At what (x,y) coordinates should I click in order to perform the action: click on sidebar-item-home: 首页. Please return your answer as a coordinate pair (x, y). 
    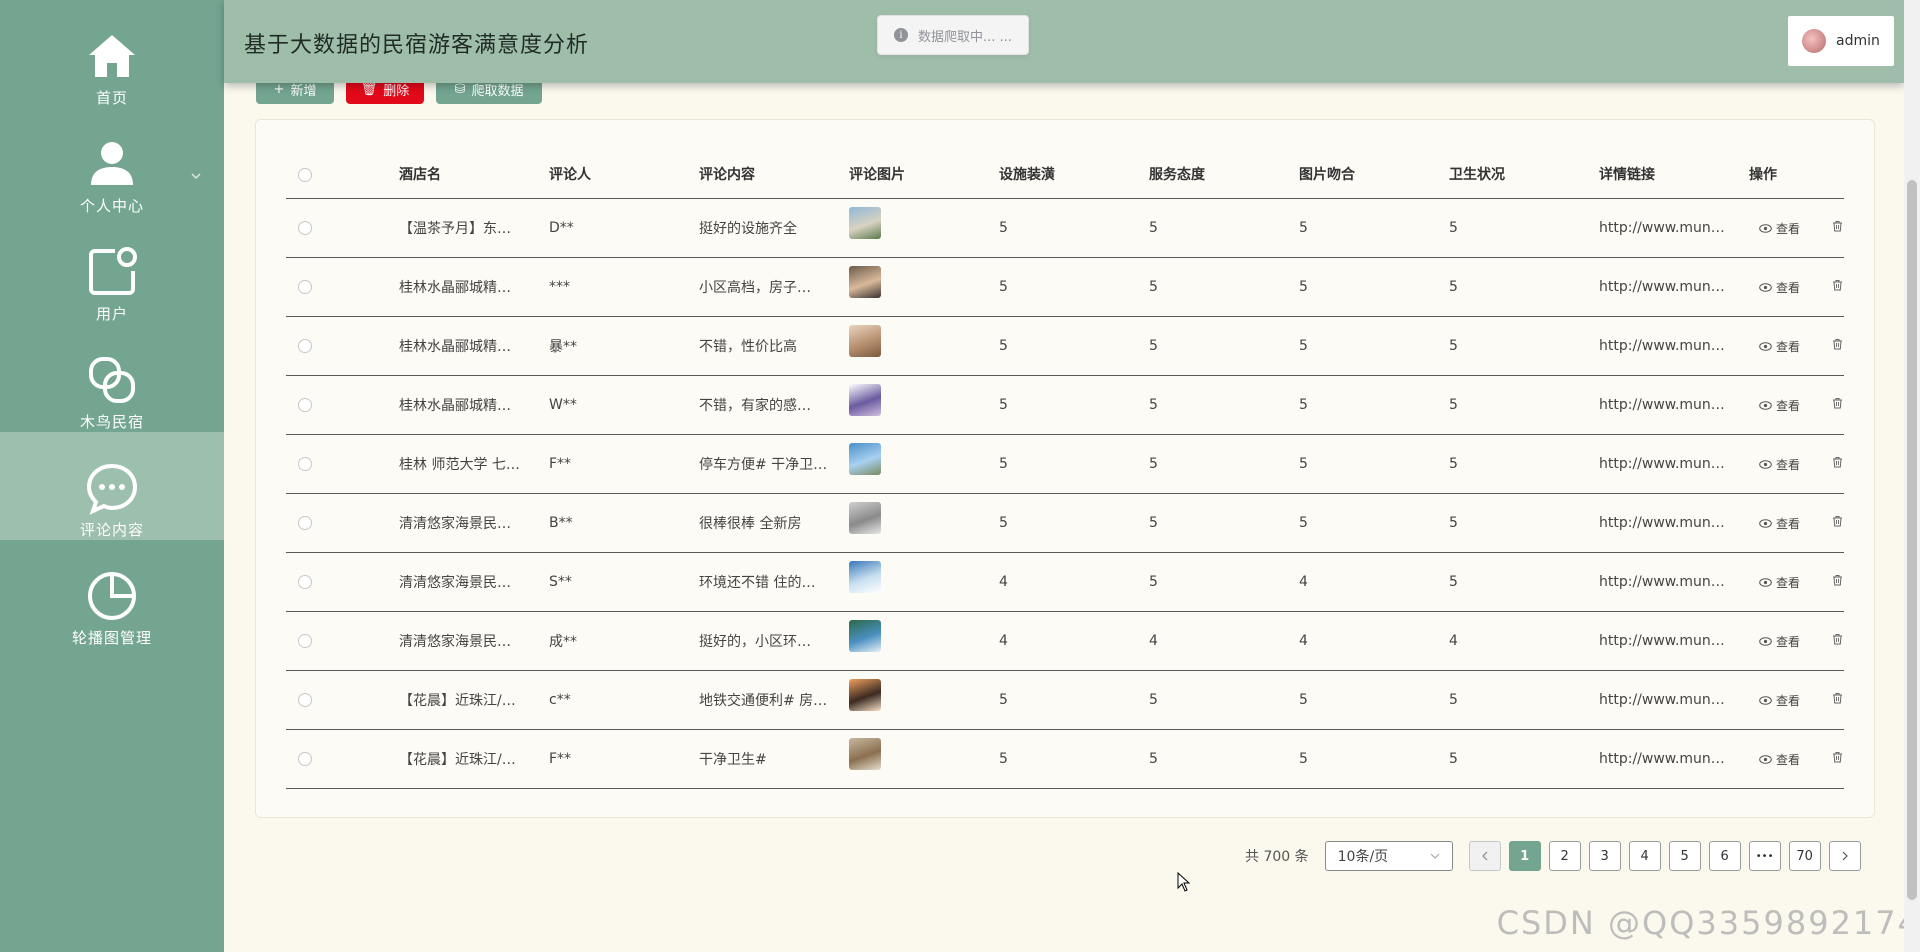
    Looking at the image, I should click on (112, 54).